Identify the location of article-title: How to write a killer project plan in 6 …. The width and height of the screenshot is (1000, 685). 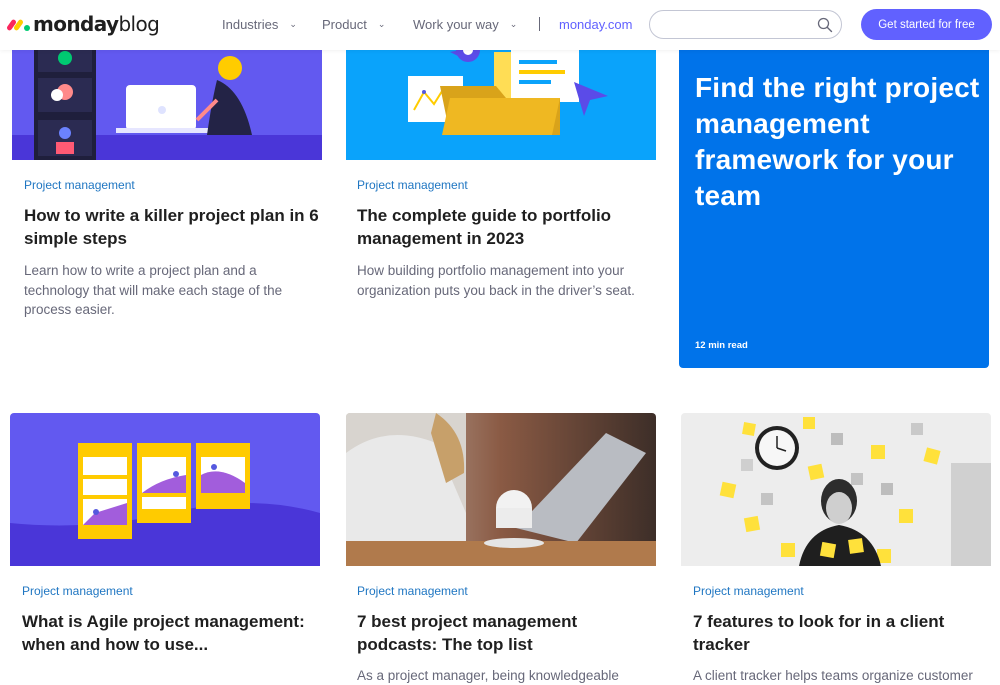
(171, 227).